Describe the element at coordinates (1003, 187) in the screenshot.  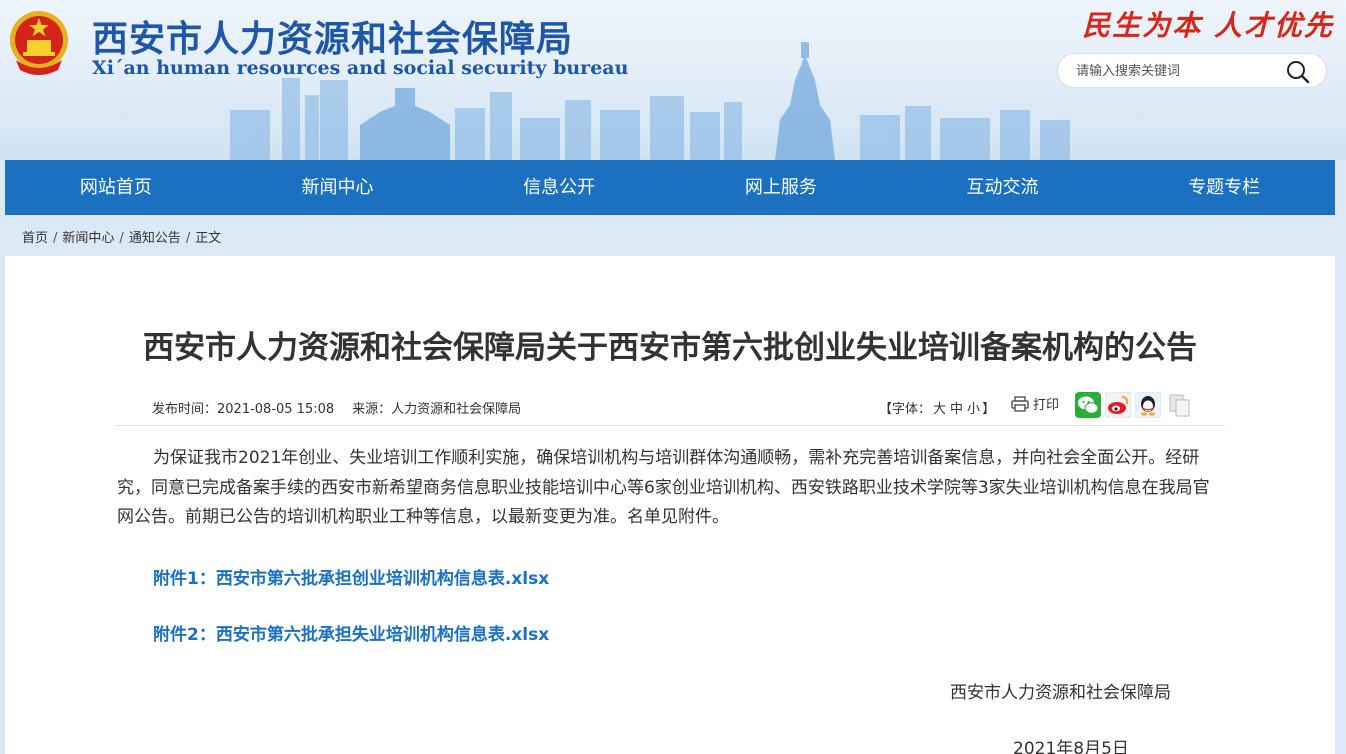
I see `nav-item-interaction: 互动交流` at that location.